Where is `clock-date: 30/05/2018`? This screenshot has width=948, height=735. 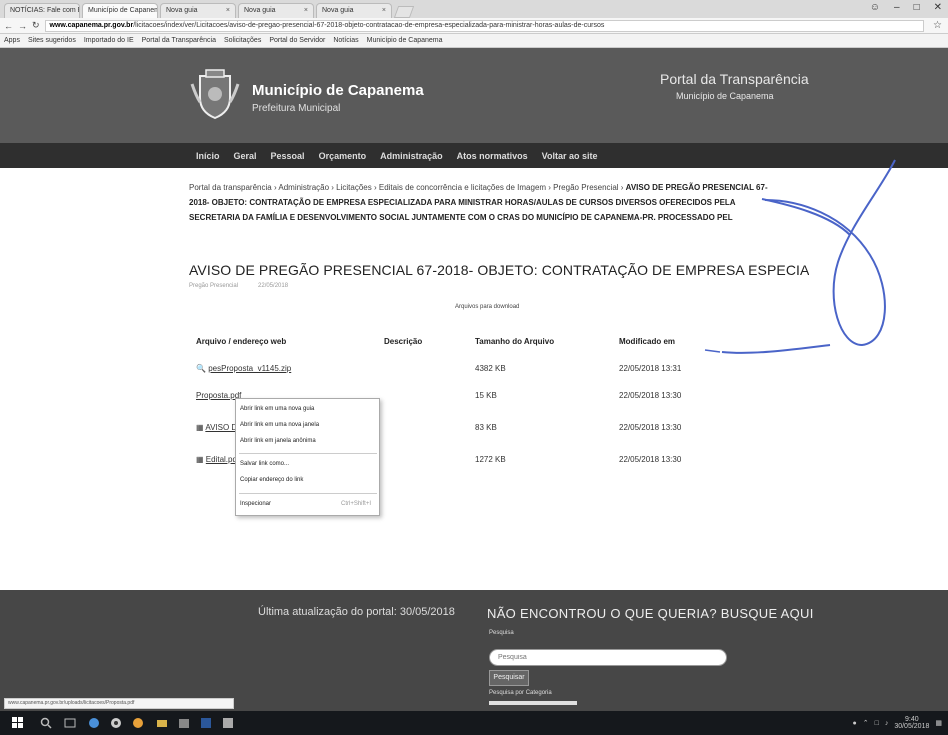
clock-date: 30/05/2018 is located at coordinates (912, 726).